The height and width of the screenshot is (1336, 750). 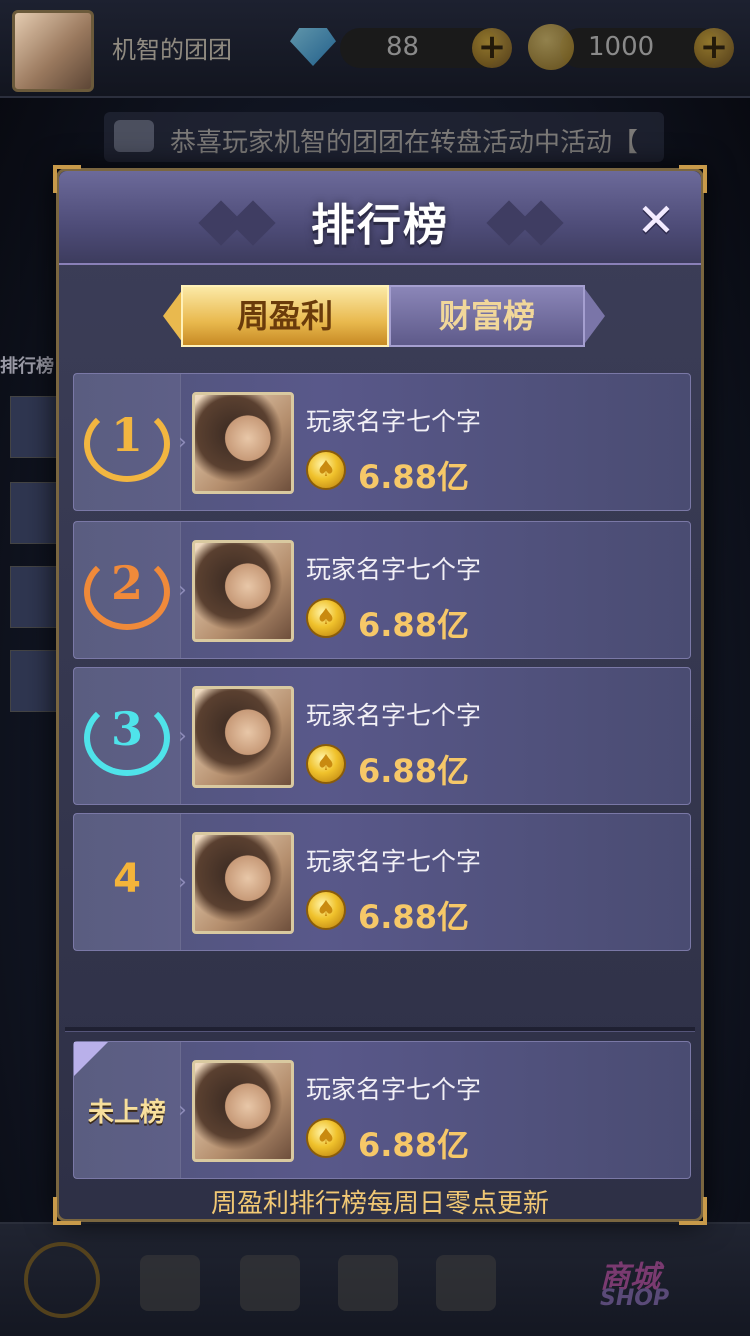 What do you see at coordinates (403, 47) in the screenshot?
I see `diamond-count: 88` at bounding box center [403, 47].